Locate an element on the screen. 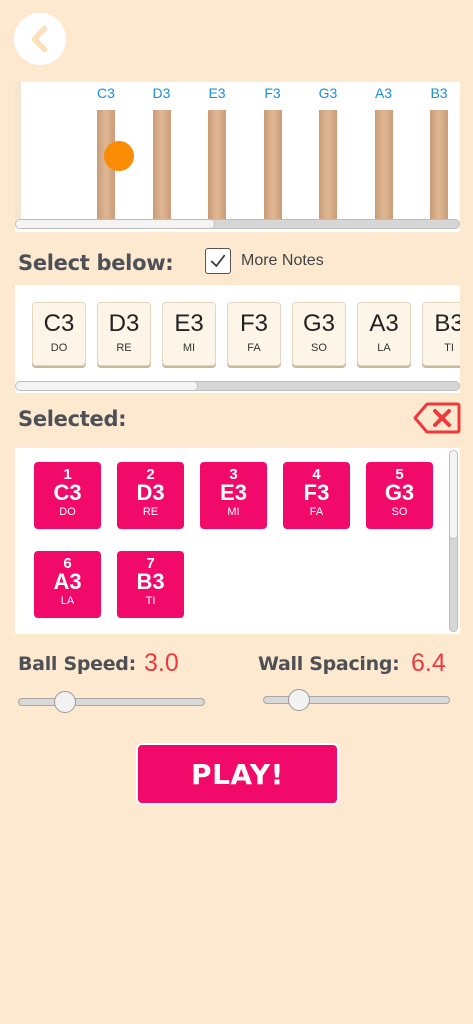  selected-note-tile: 1 C3 DO is located at coordinates (67, 495).